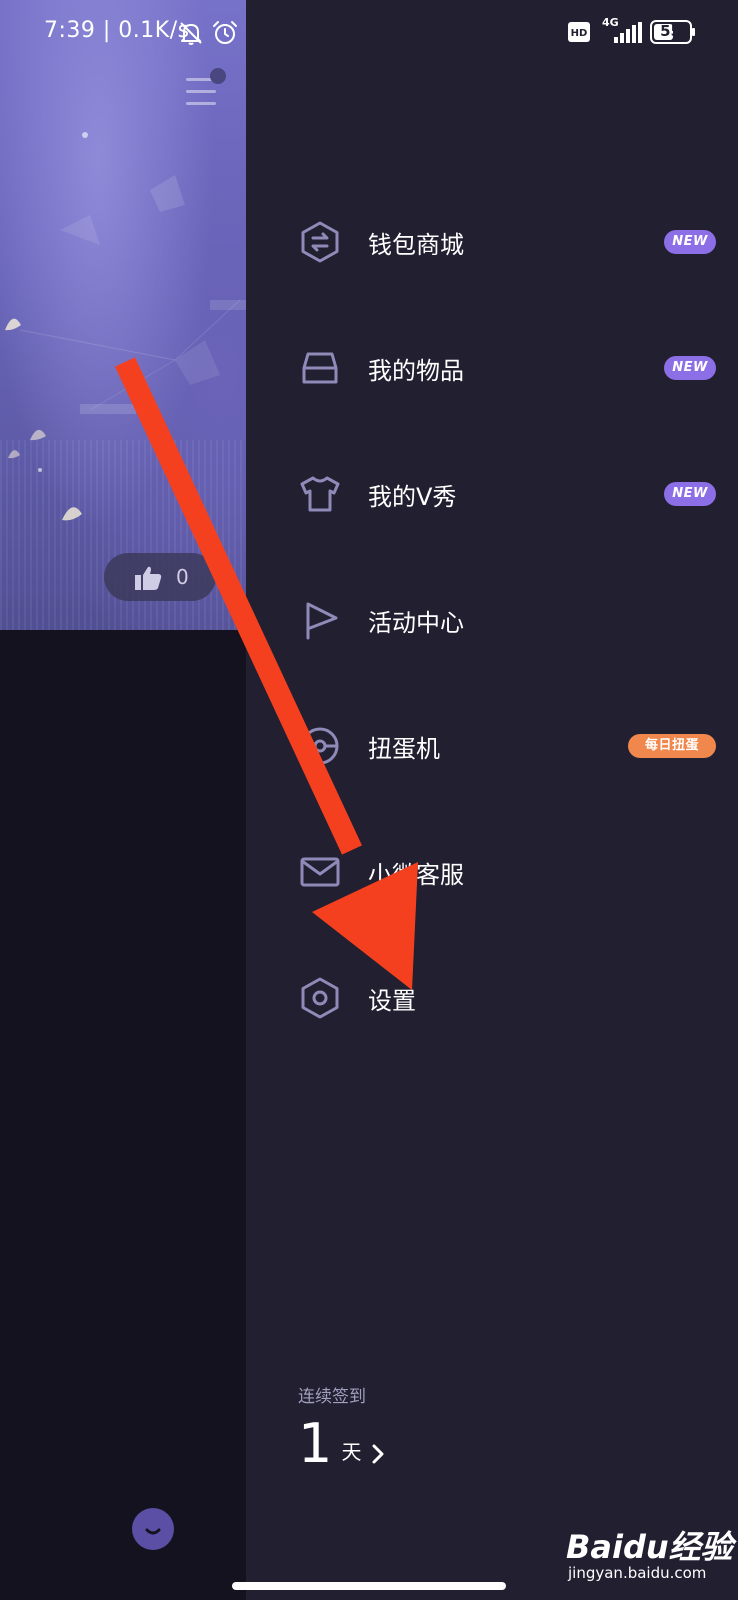 This screenshot has height=1600, width=738. What do you see at coordinates (412, 497) in the screenshot?
I see `menu-label: 我的V秀` at bounding box center [412, 497].